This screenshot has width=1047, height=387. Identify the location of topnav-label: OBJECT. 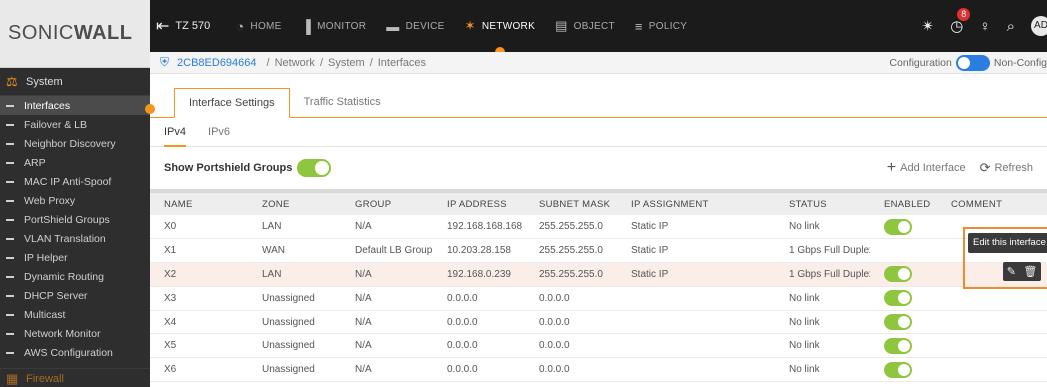
(594, 26).